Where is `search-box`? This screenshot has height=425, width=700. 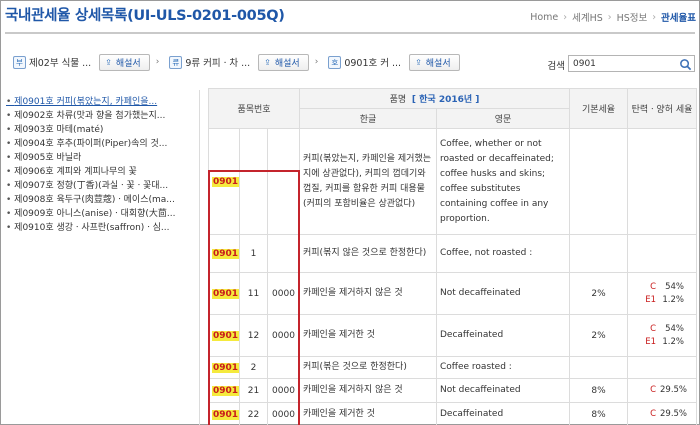
search-box is located at coordinates (631, 63).